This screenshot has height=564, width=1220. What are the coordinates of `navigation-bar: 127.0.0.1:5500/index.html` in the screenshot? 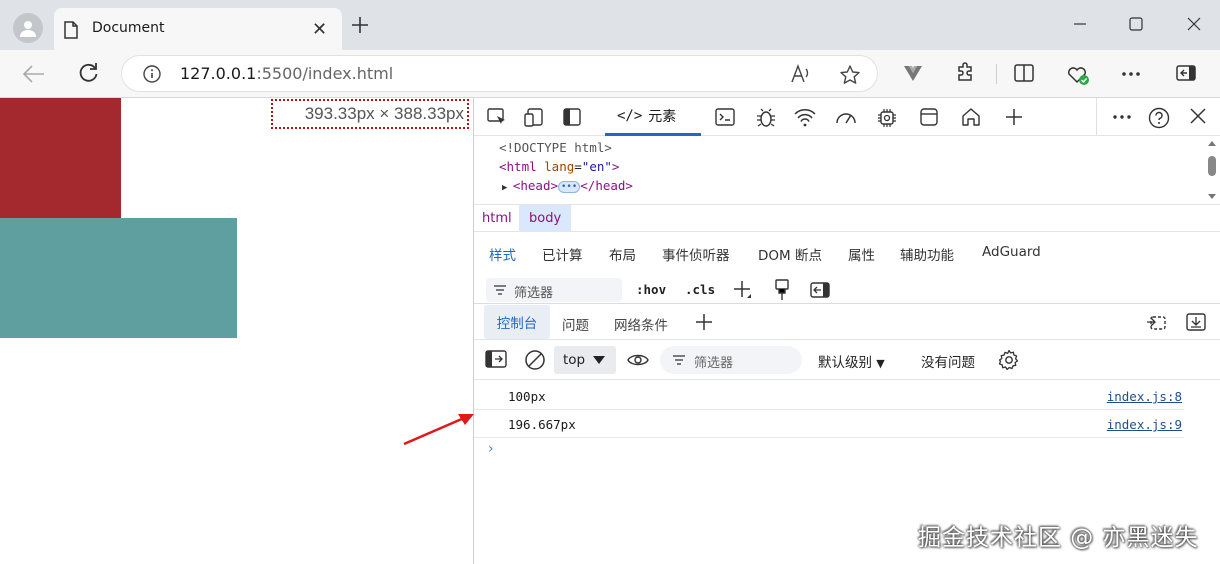 It's located at (610, 74).